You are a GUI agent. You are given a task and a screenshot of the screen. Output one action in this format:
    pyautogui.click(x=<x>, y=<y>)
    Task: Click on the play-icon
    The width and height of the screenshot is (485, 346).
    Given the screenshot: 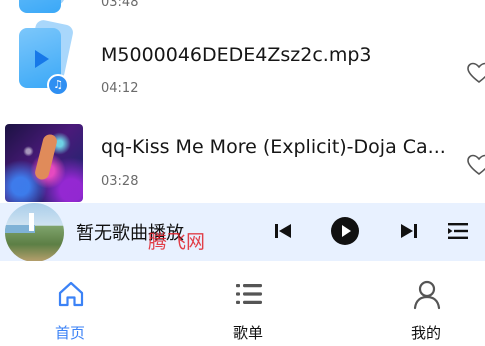 What is the action you would take?
    pyautogui.click(x=345, y=231)
    